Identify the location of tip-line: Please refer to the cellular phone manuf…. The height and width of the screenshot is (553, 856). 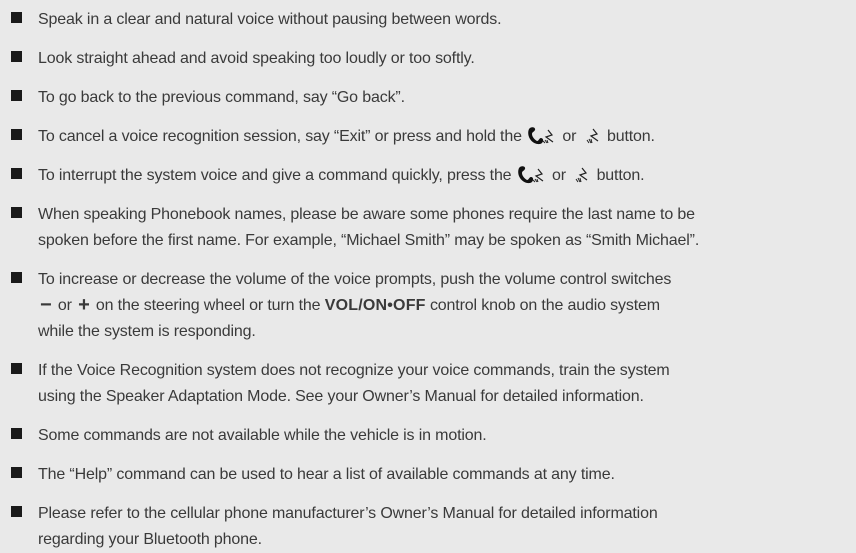
(348, 513).